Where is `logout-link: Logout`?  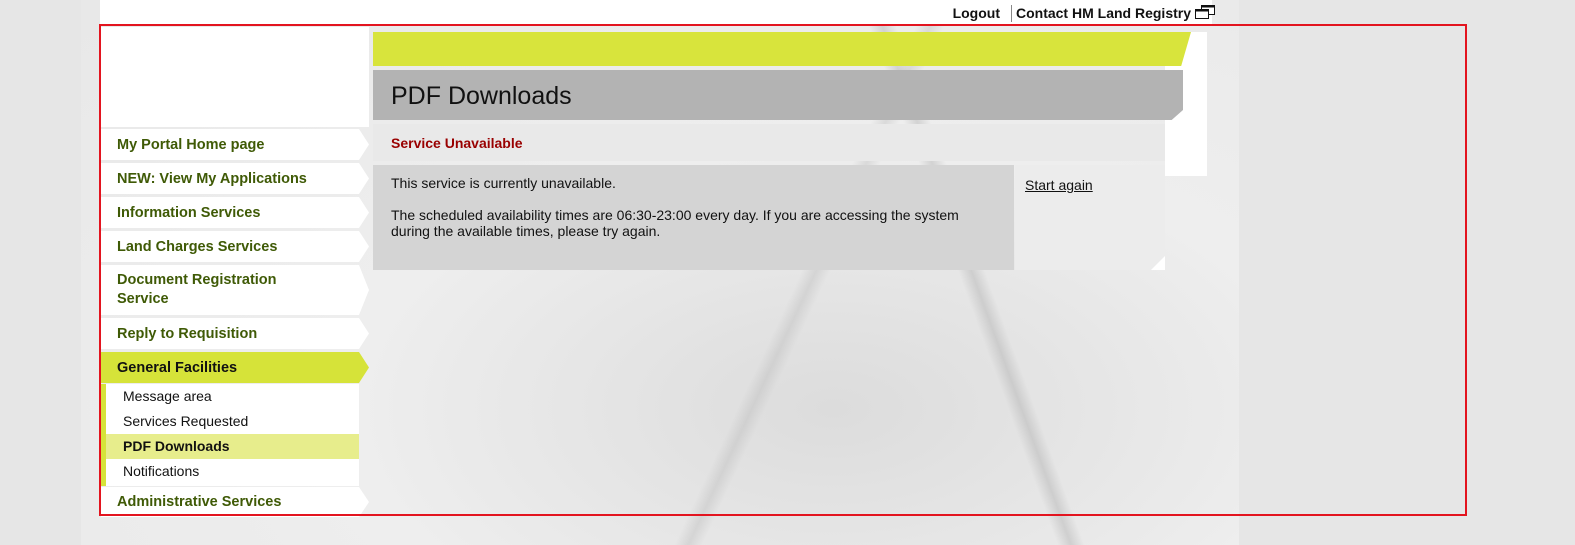 logout-link: Logout is located at coordinates (976, 13).